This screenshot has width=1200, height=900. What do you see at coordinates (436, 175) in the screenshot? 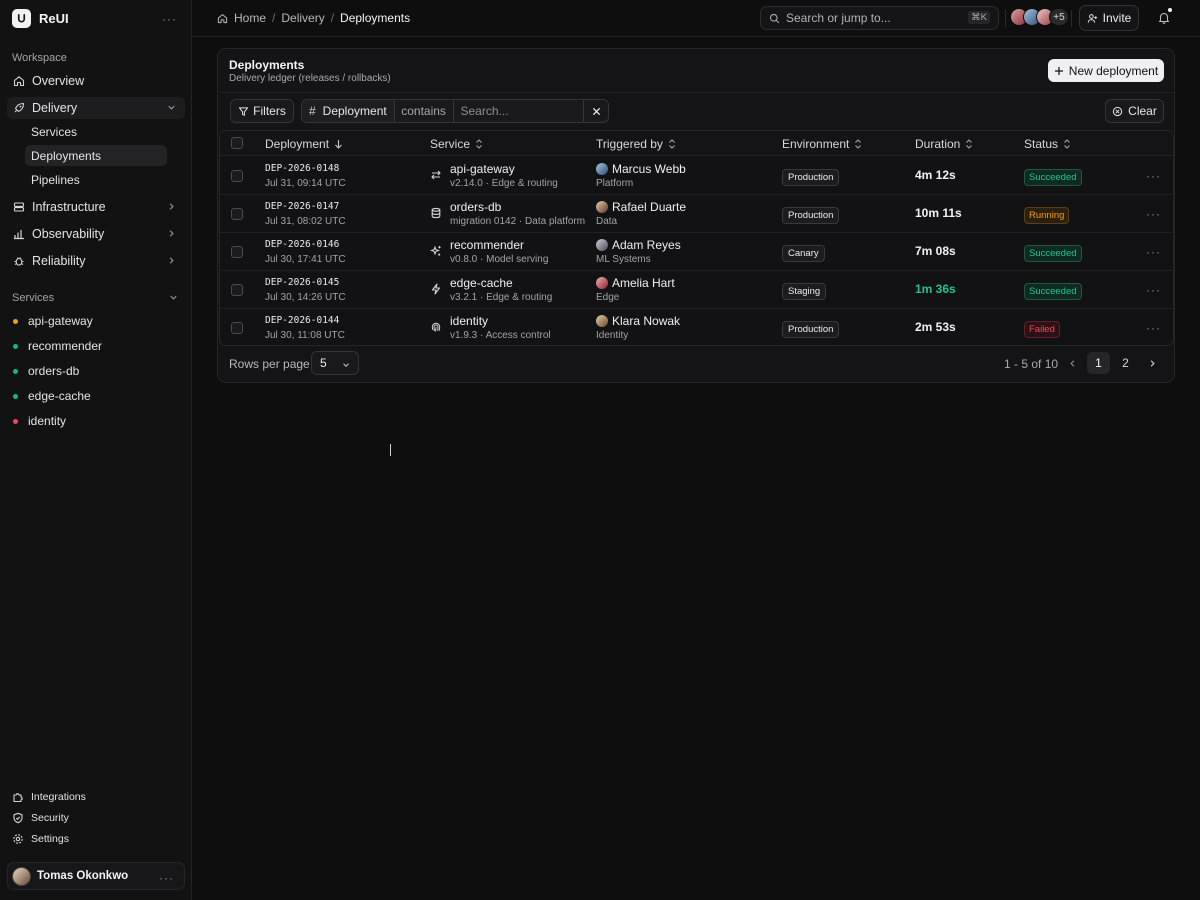
I see `arrows-swap-icon` at bounding box center [436, 175].